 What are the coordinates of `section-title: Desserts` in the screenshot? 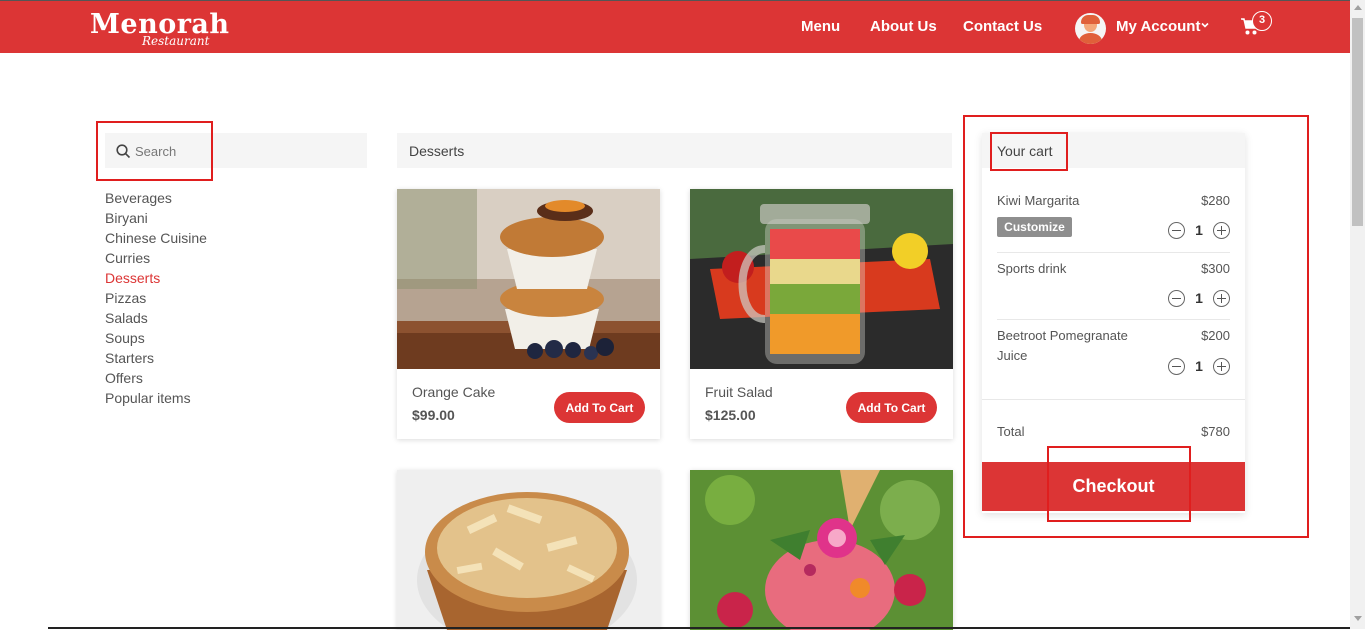 It's located at (674, 150).